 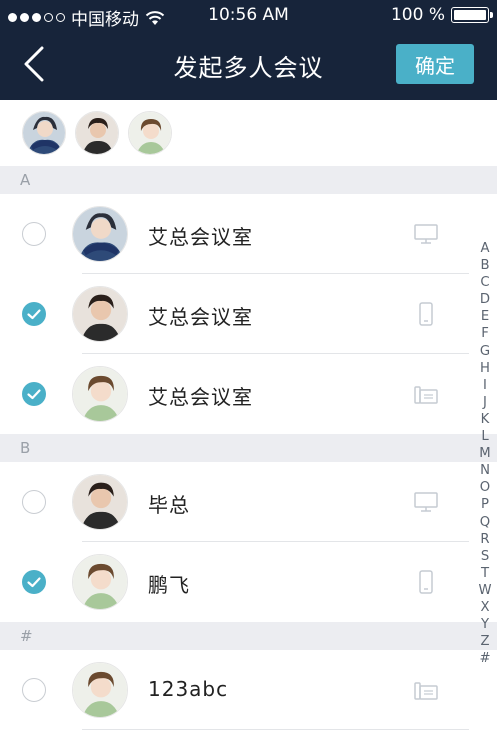 I want to click on contact-name: 毕总, so click(x=169, y=505).